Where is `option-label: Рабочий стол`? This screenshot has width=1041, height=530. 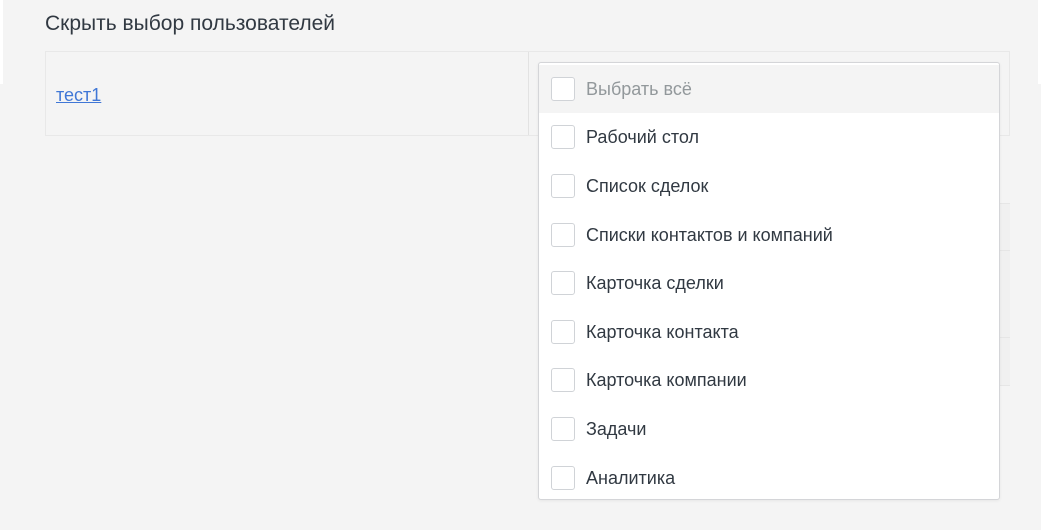 option-label: Рабочий стол is located at coordinates (642, 137).